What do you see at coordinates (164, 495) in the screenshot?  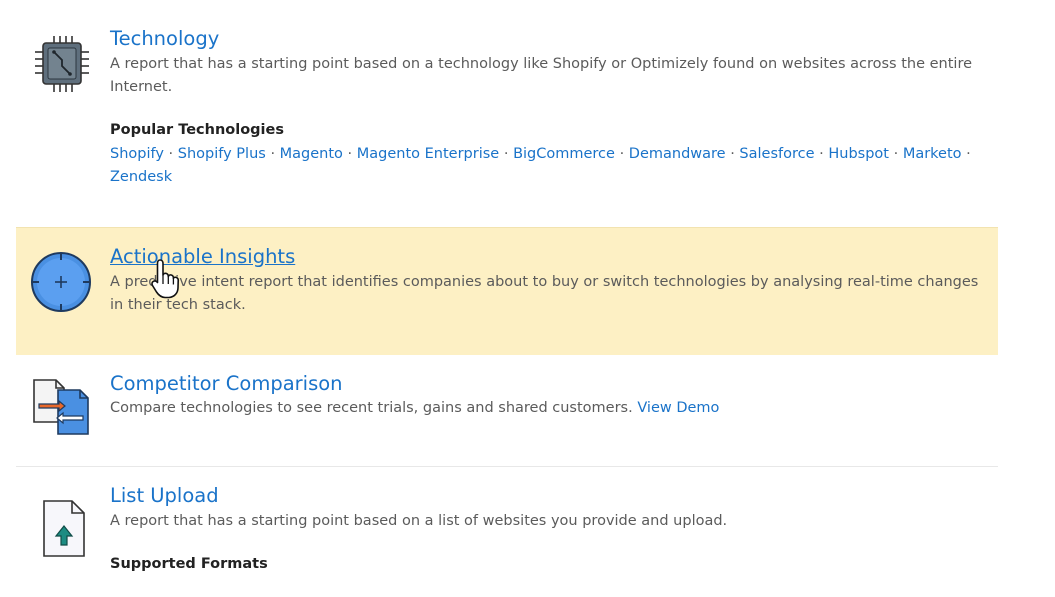 I see `list-upload-title: List Upload` at bounding box center [164, 495].